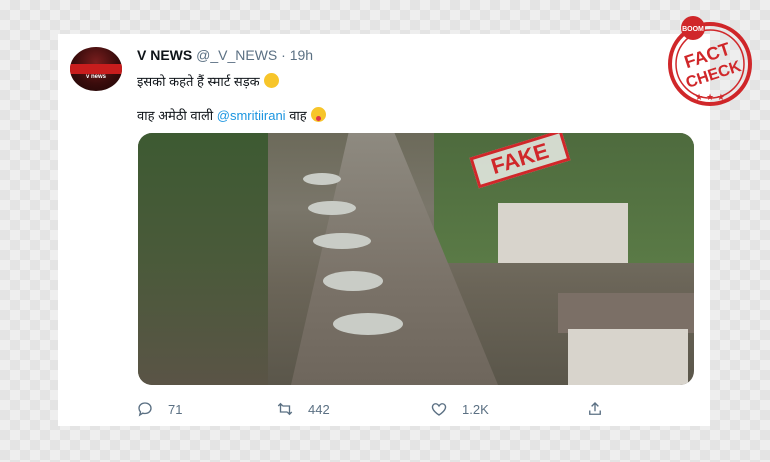  I want to click on like-count: 1.2K, so click(475, 409).